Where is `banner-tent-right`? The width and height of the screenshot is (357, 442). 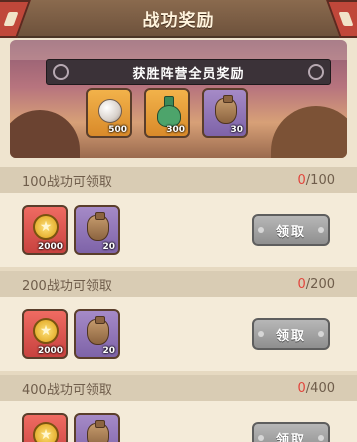
banner-tent-right is located at coordinates (309, 132).